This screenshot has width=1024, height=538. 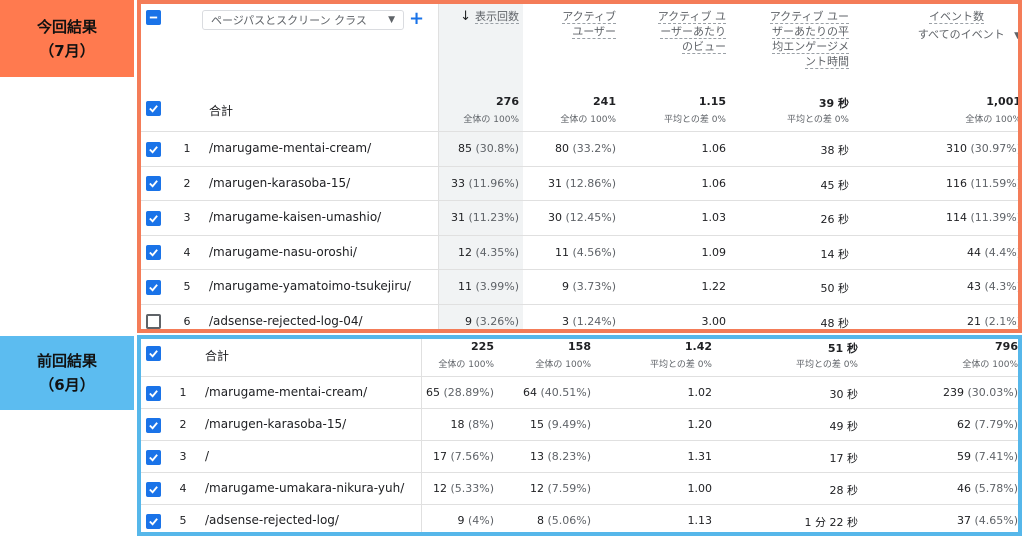 What do you see at coordinates (563, 520) in the screenshot?
I see `users-cell: 8 (5.06%)` at bounding box center [563, 520].